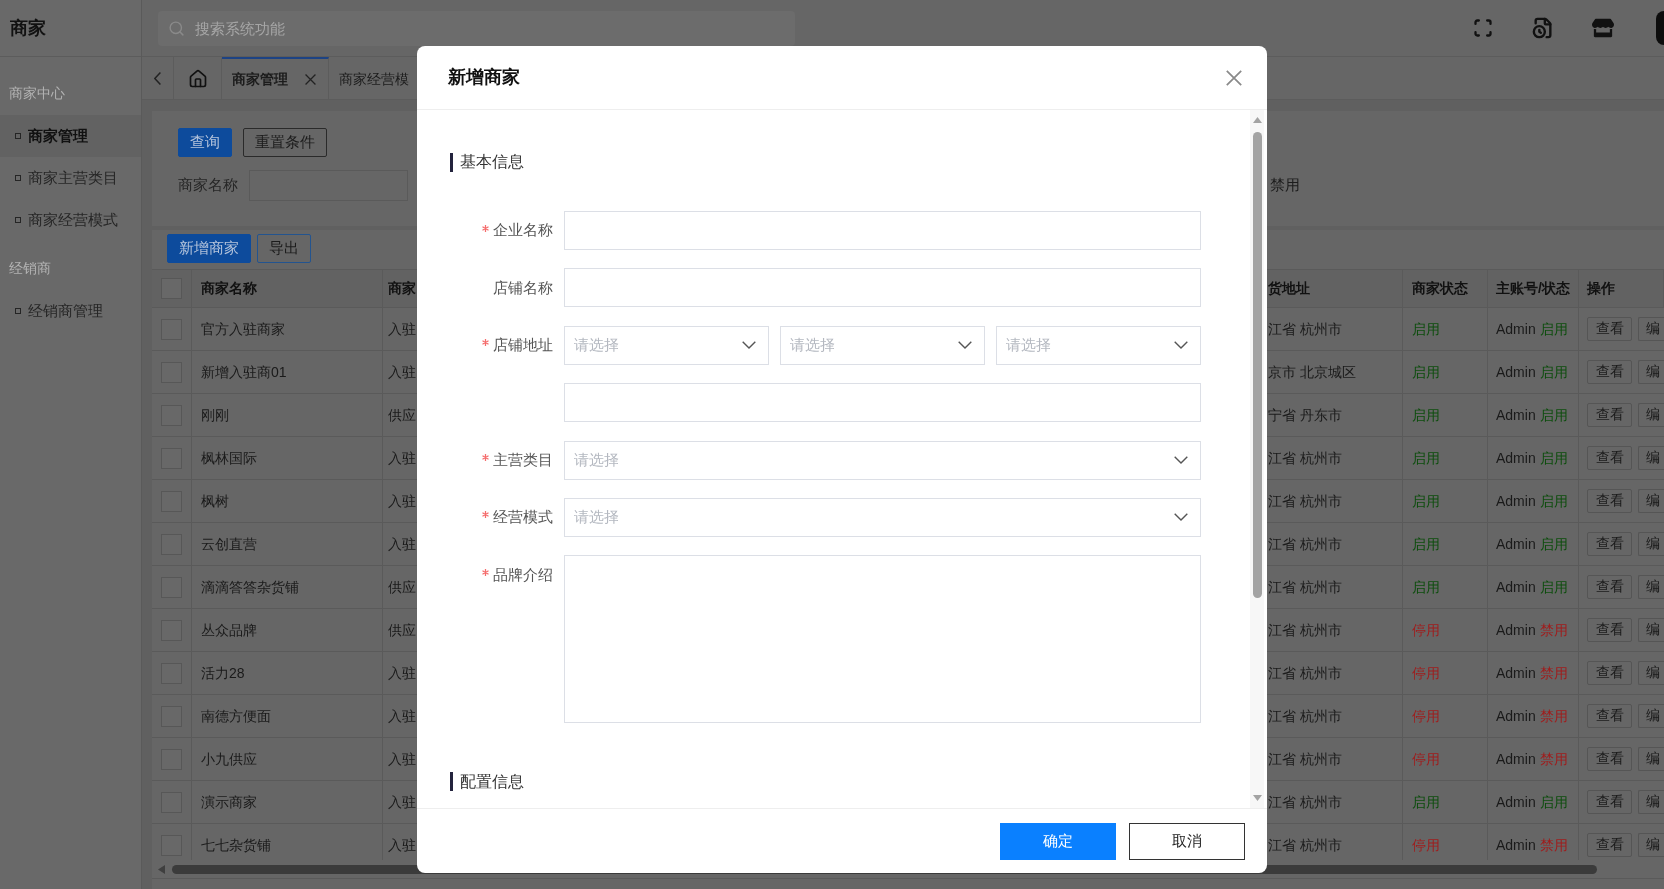 The height and width of the screenshot is (889, 1664). I want to click on table-cell: 刚刚, so click(287, 415).